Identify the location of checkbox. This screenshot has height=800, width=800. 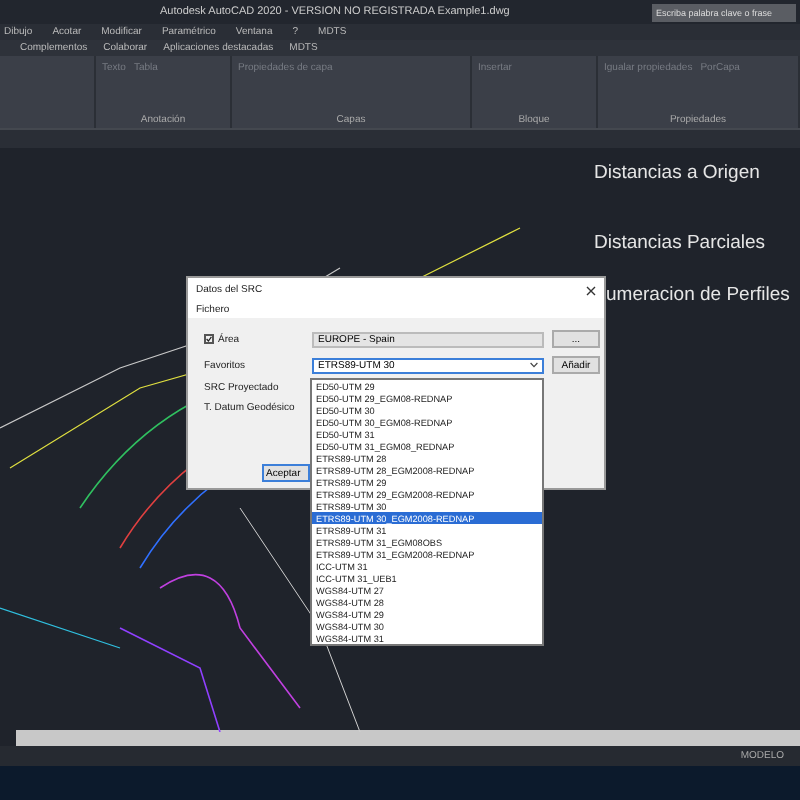
(209, 338).